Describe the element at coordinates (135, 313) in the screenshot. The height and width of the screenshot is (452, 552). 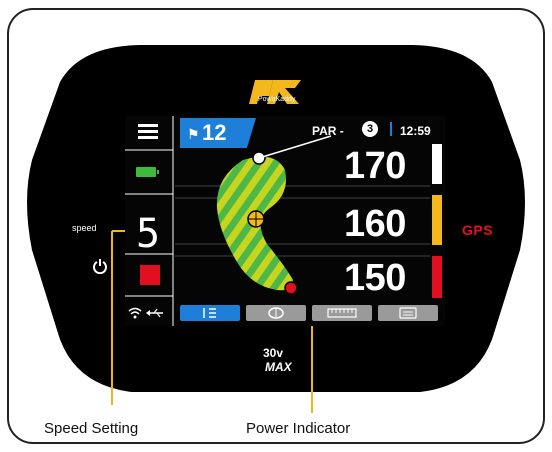
I see `wifi-icon` at that location.